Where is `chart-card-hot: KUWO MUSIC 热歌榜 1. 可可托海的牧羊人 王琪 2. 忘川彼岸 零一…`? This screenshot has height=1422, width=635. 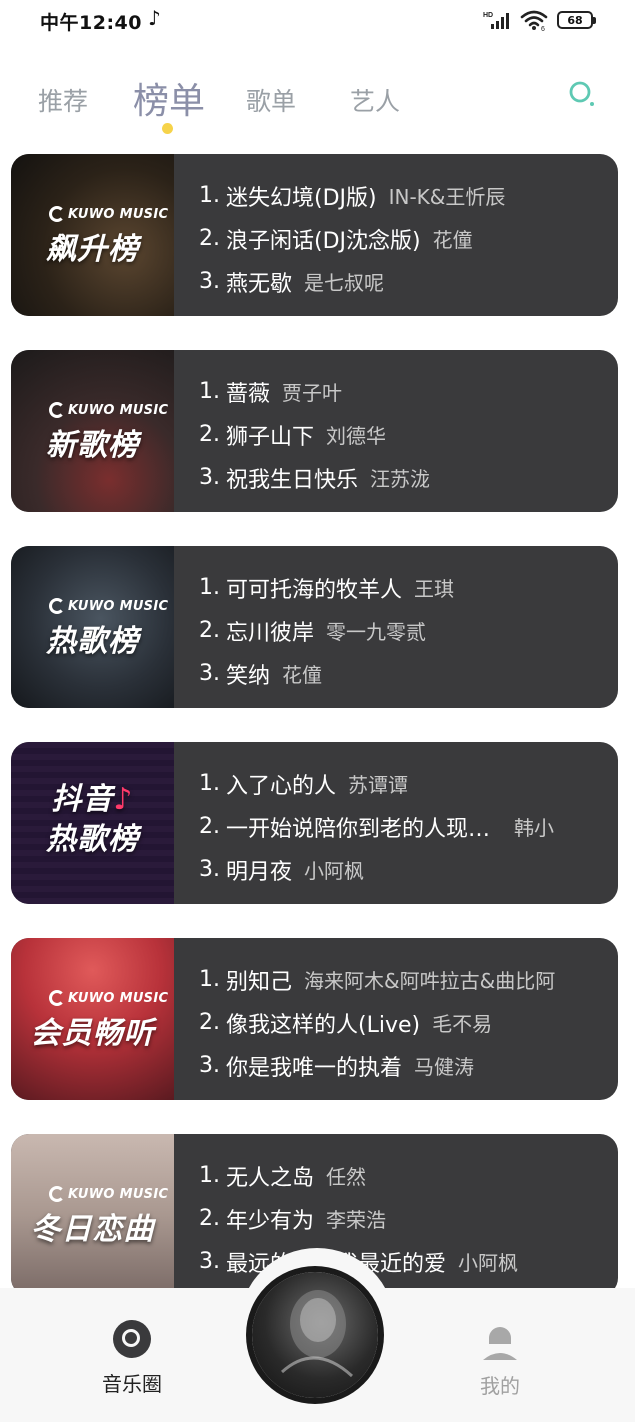
chart-card-hot: KUWO MUSIC 热歌榜 1. 可可托海的牧羊人 王琪 2. 忘川彼岸 零一… is located at coordinates (314, 627).